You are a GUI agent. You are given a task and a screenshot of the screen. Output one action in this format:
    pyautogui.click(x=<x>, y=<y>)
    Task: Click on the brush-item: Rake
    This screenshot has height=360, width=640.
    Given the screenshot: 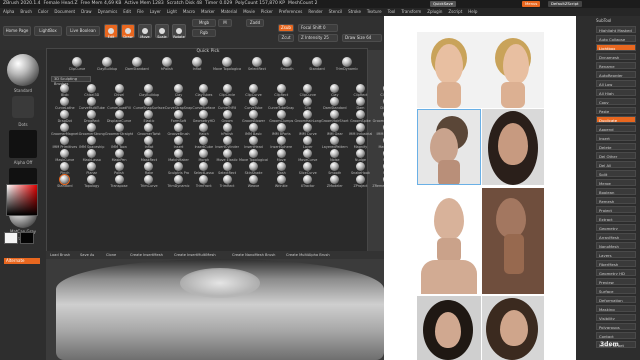 What is the action you would take?
    pyautogui.click(x=148, y=168)
    